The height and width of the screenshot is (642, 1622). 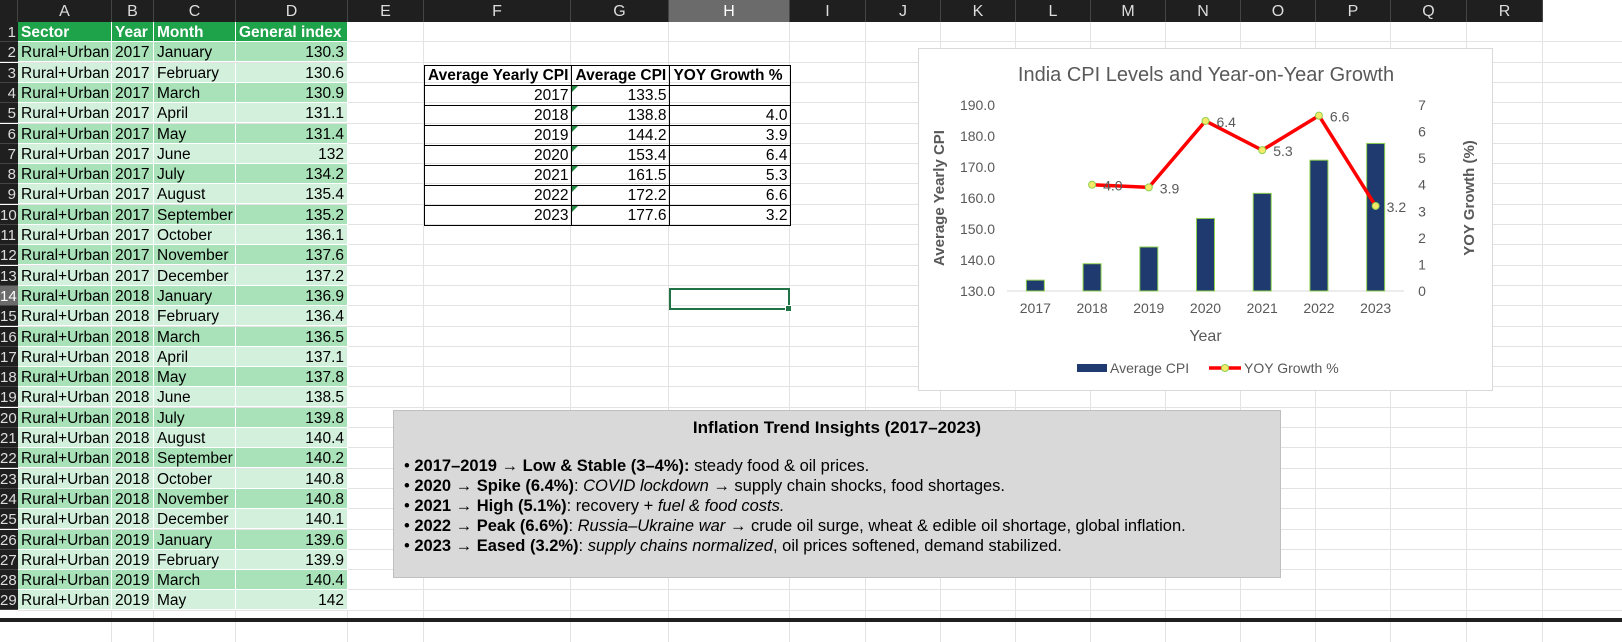 I want to click on cell-general-index: 138.5, so click(x=292, y=397).